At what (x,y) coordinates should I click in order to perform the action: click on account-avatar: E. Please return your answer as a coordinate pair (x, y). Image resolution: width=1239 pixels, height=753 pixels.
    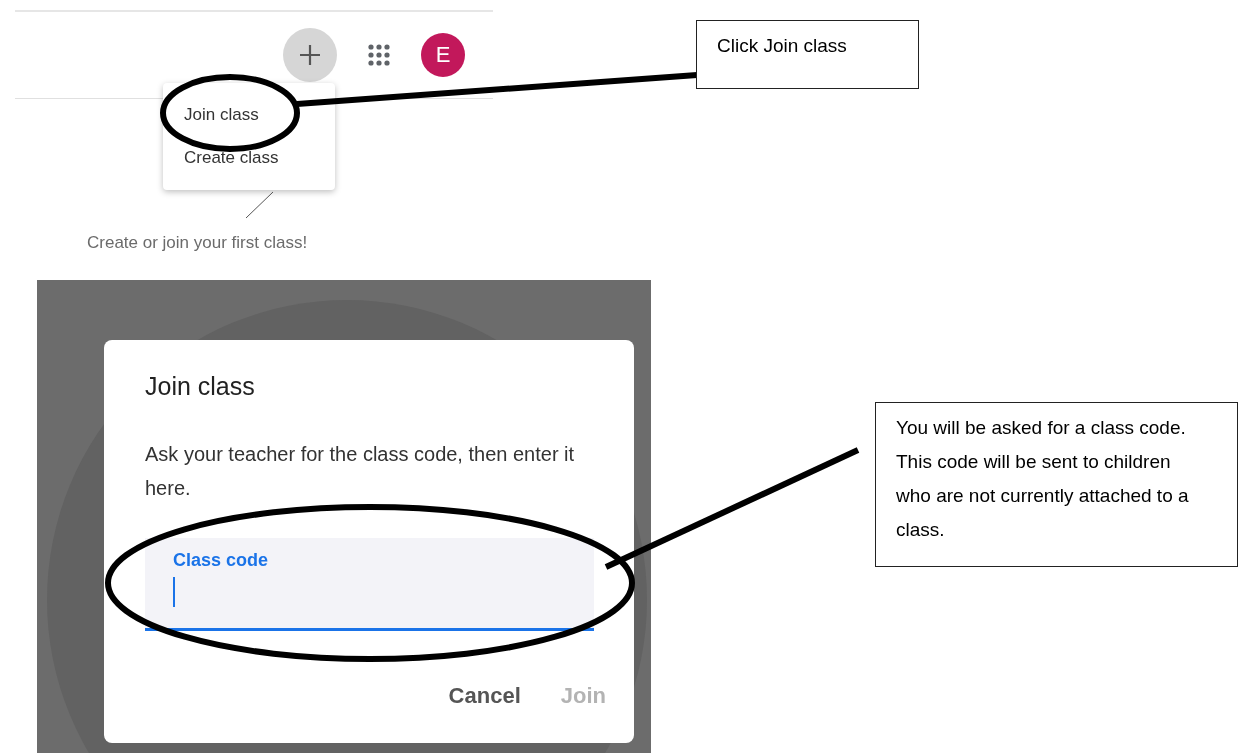
    Looking at the image, I should click on (443, 55).